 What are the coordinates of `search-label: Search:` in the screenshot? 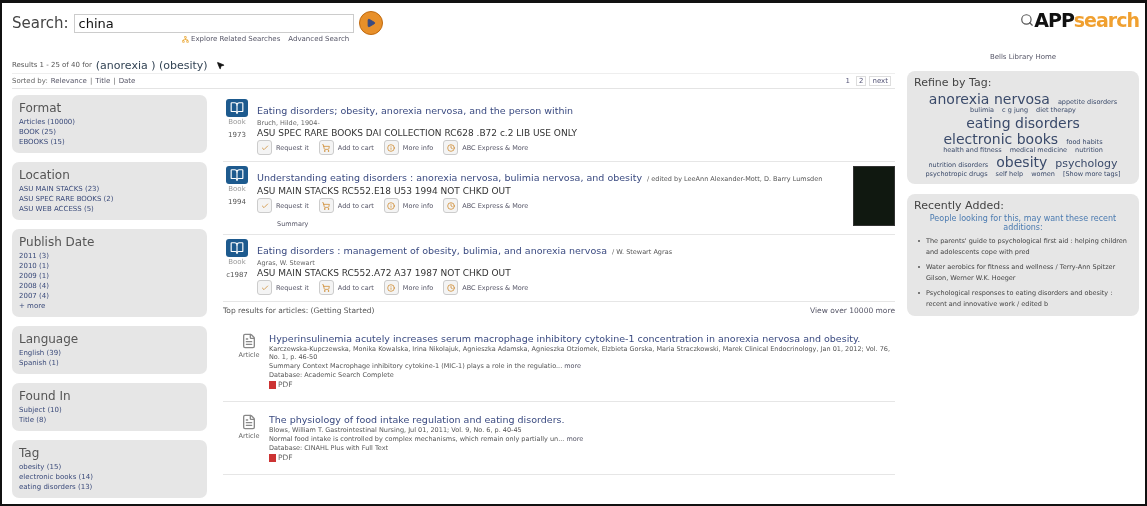 It's located at (40, 23).